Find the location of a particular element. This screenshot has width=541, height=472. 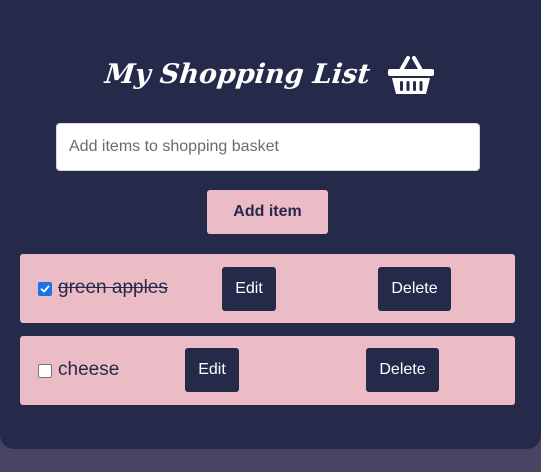

page-title: My Shopping List is located at coordinates (237, 74).